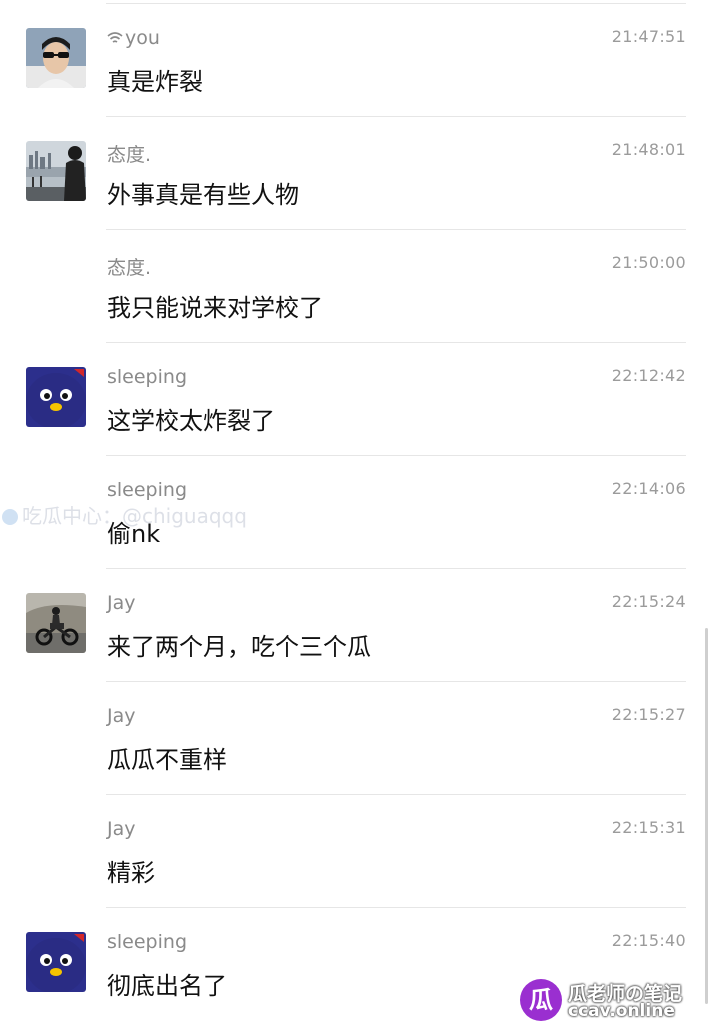 The height and width of the screenshot is (1024, 714). I want to click on message-item: Jay 22:15:24 来了两个月，吃个三个瓜, so click(357, 625).